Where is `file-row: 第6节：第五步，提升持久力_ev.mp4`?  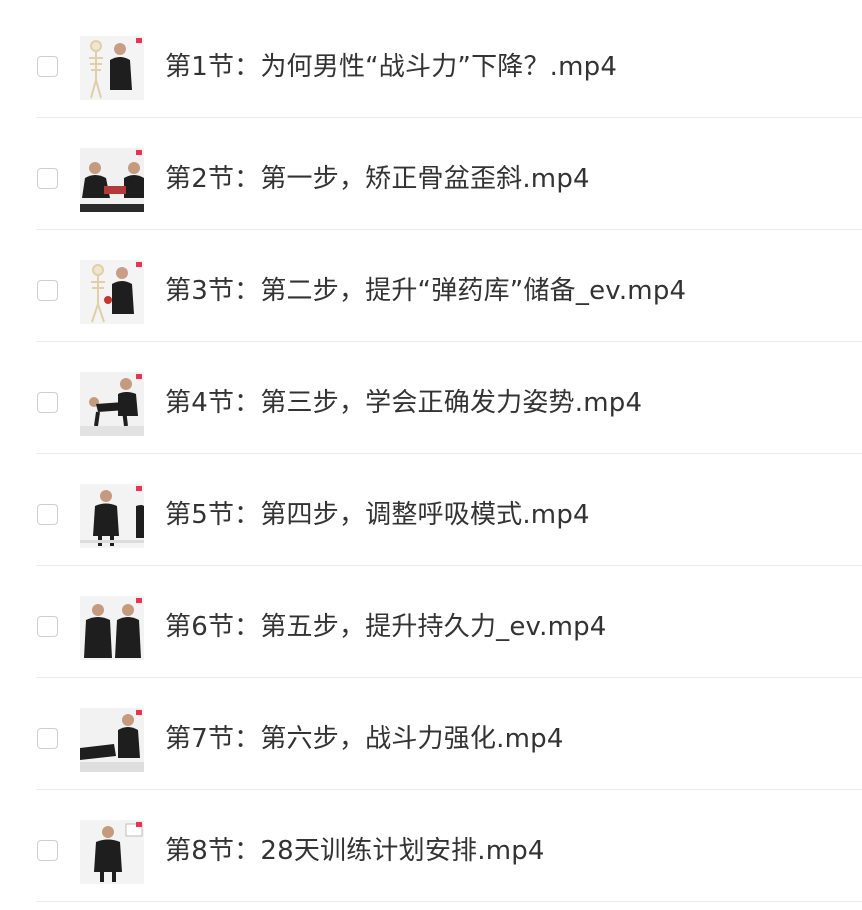
file-row: 第6节：第五步，提升持久力_ev.mp4 is located at coordinates (431, 622).